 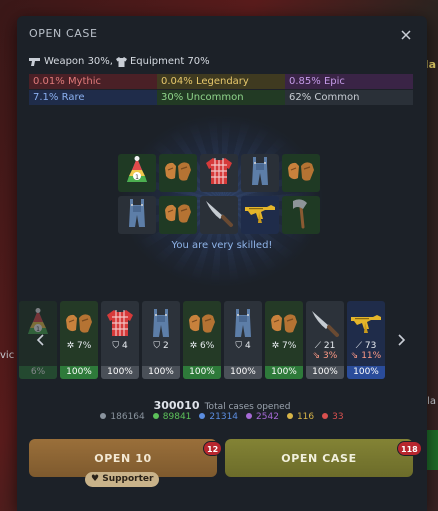 I want to click on chevron-right-icon, so click(x=402, y=340).